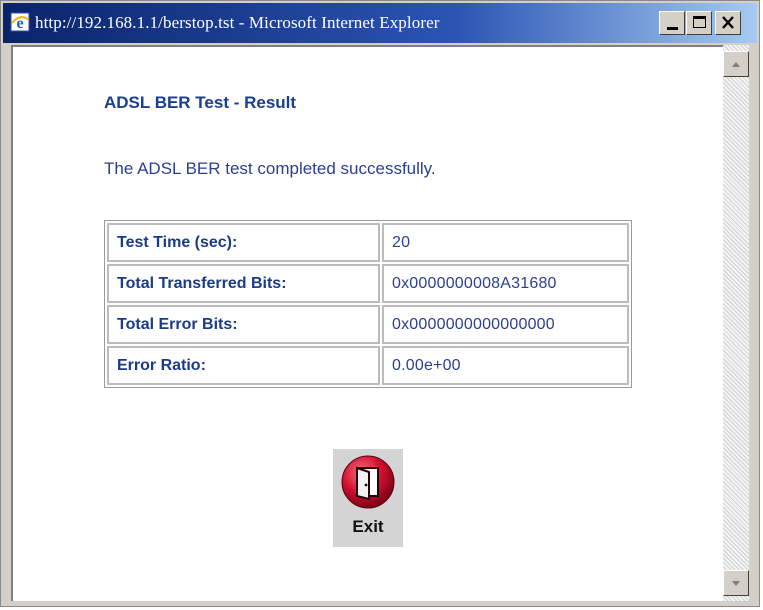  I want to click on arrow-up-icon, so click(736, 64).